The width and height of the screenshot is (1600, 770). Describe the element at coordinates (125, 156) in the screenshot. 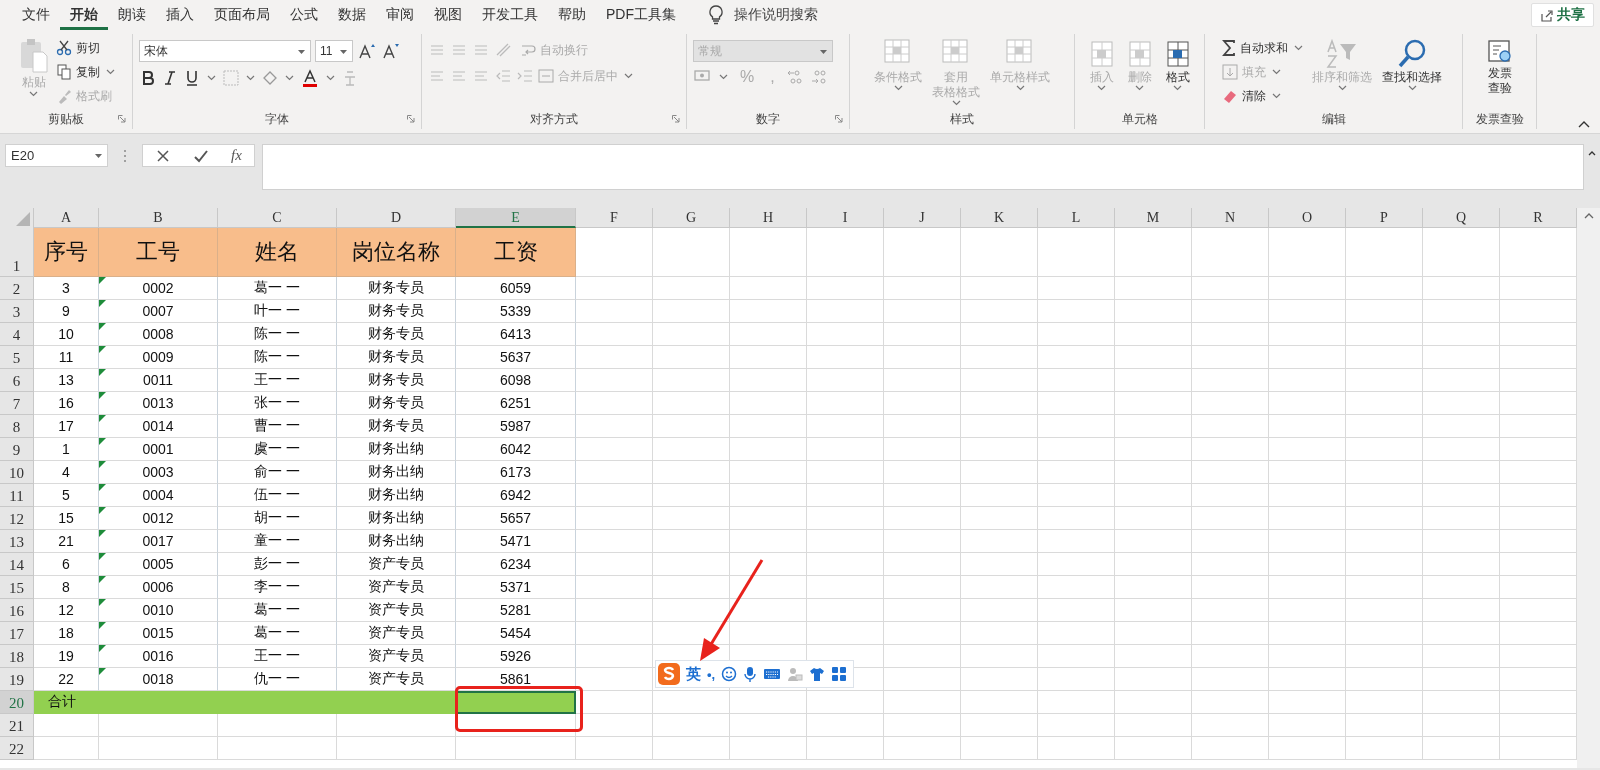

I see `drag-handle-icon` at that location.